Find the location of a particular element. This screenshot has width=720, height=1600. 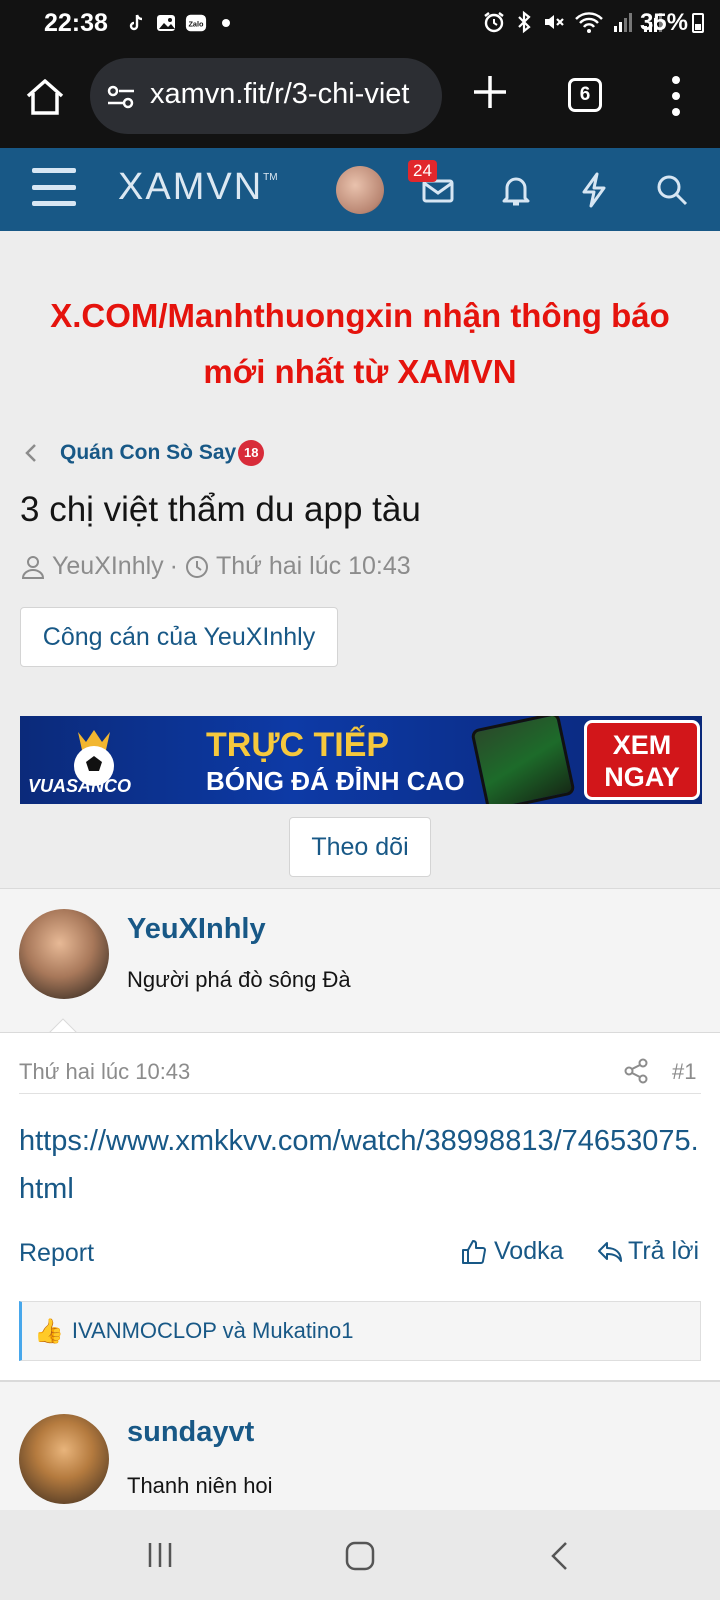

reactions-text: IVANMOCLOP và Mukatino1 is located at coordinates (213, 1331).